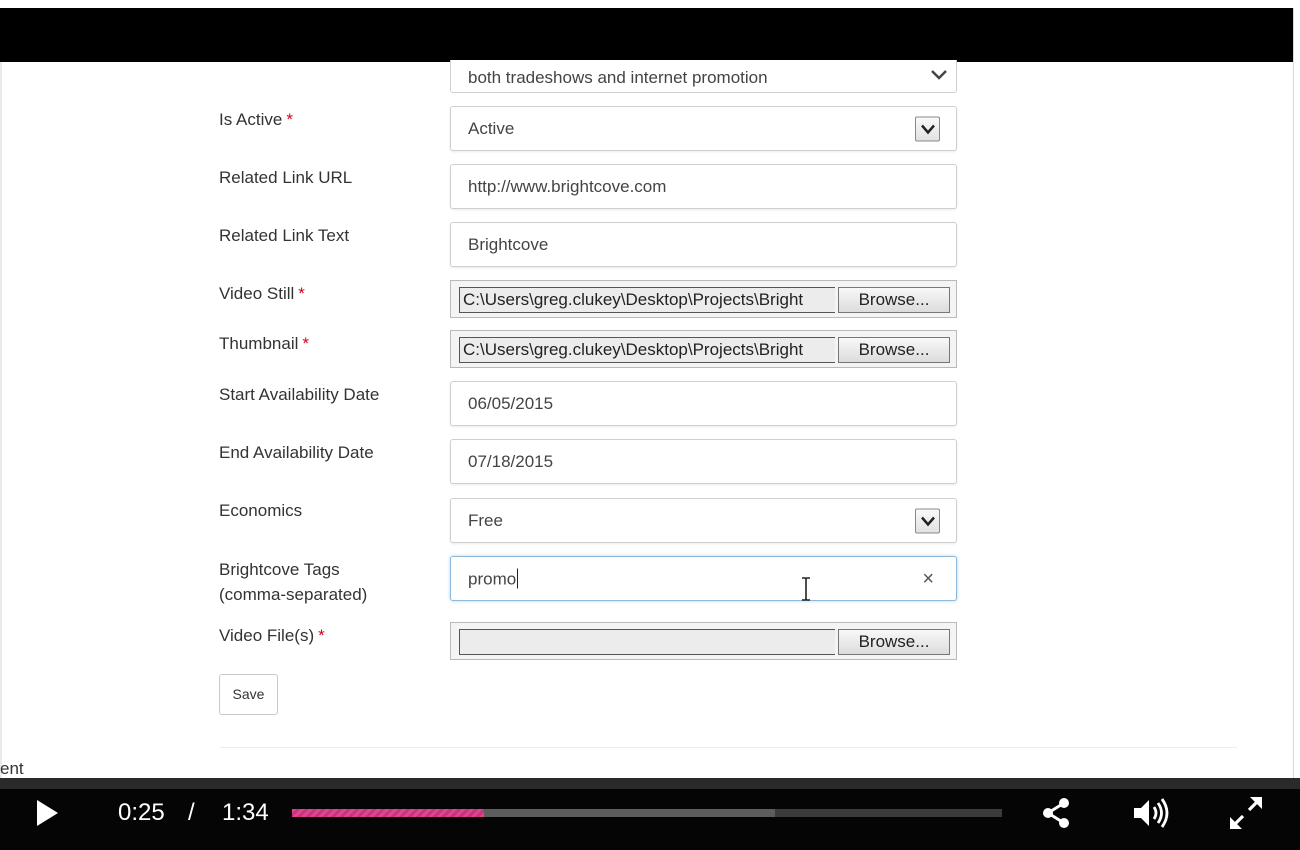 This screenshot has width=1300, height=850. Describe the element at coordinates (1056, 815) in the screenshot. I see `share-icon` at that location.